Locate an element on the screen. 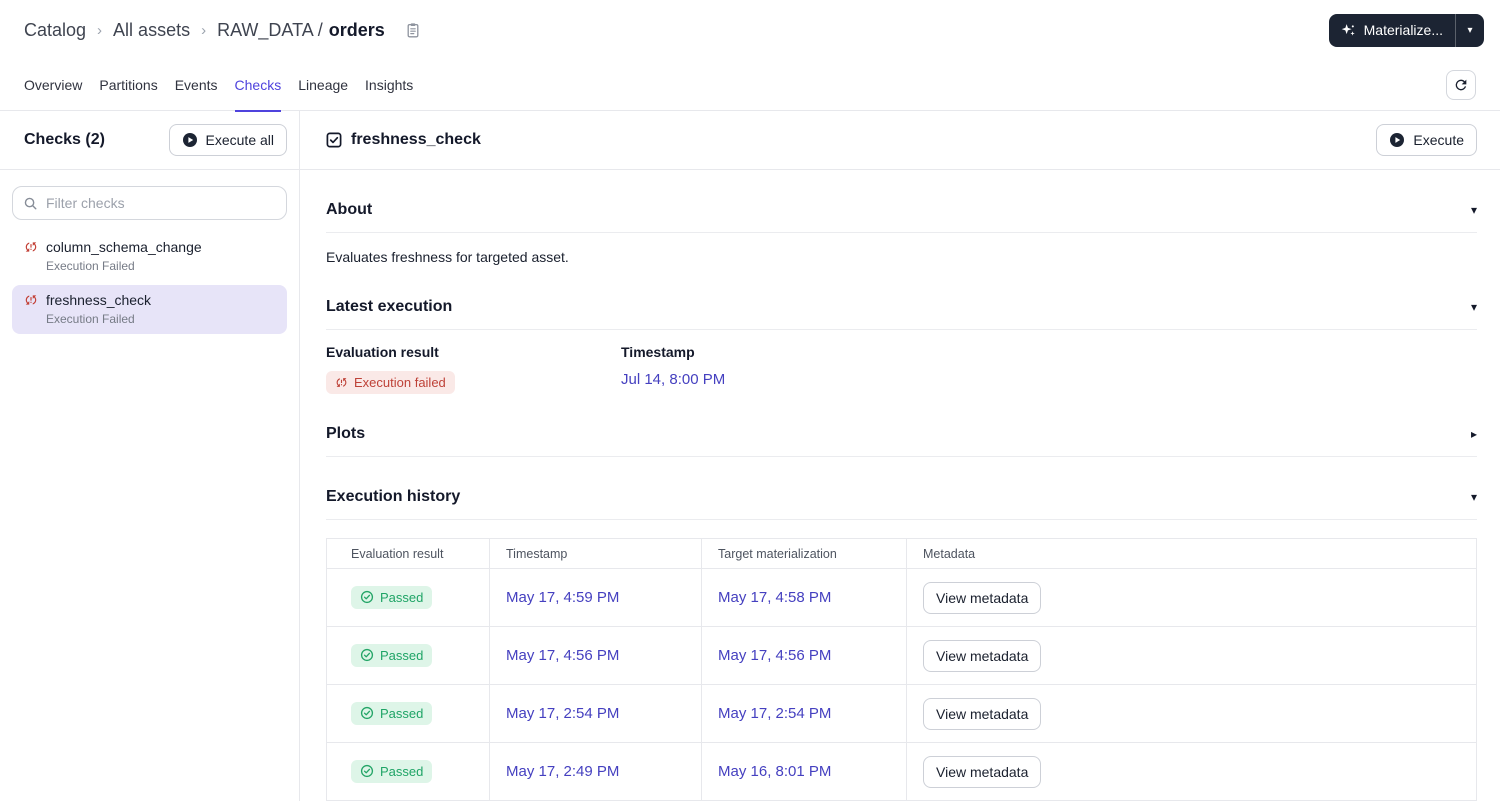 The height and width of the screenshot is (802, 1500). tab-overview: Overview is located at coordinates (53, 85).